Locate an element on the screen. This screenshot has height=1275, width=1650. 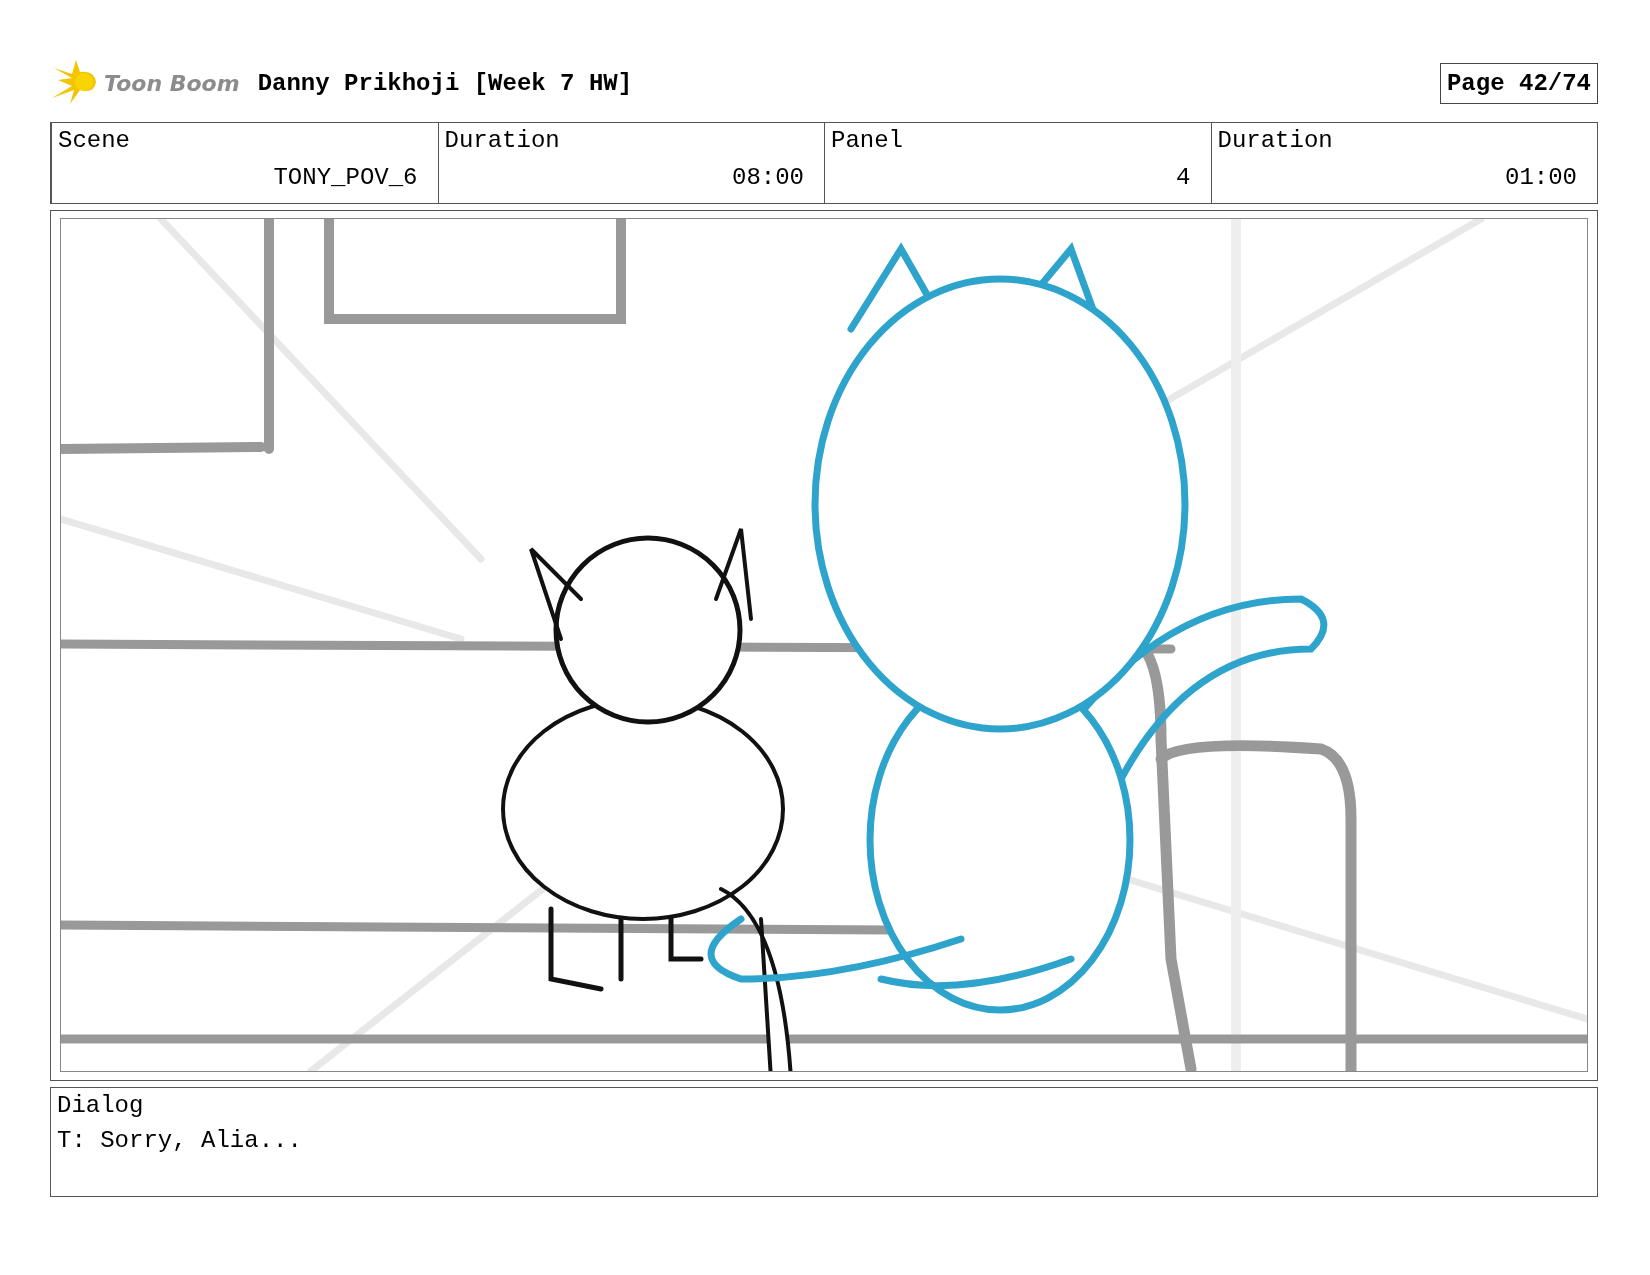
field-label: Panel is located at coordinates (867, 140).